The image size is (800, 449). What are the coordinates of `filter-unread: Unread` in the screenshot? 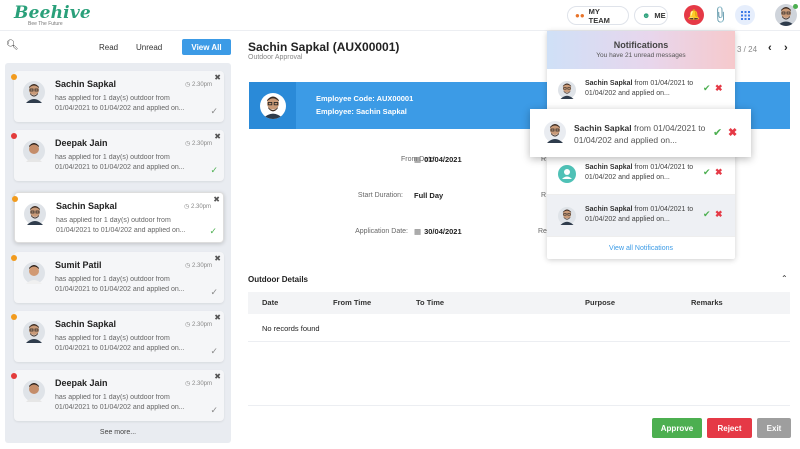 It's located at (149, 47).